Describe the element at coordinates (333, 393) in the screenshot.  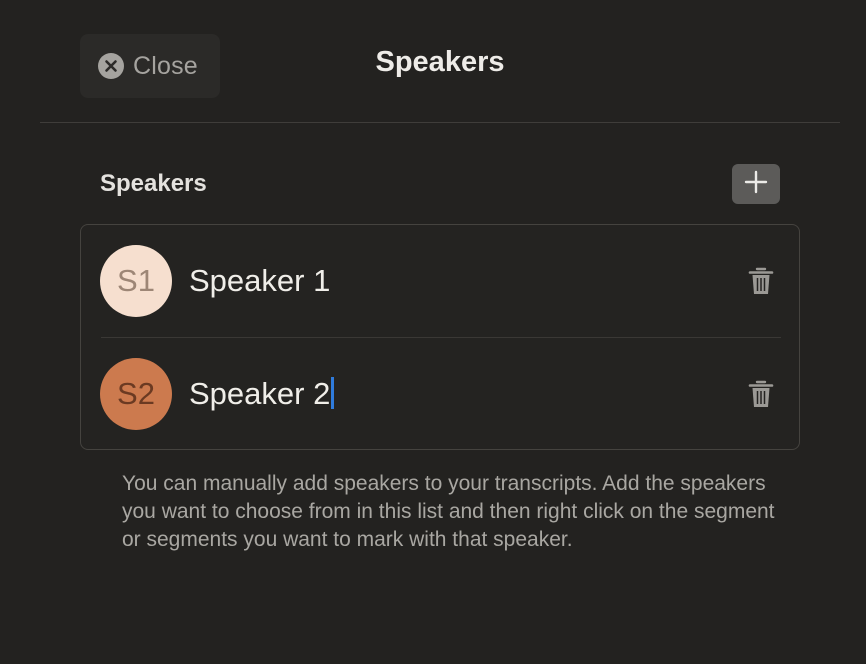
I see `text-cursor` at that location.